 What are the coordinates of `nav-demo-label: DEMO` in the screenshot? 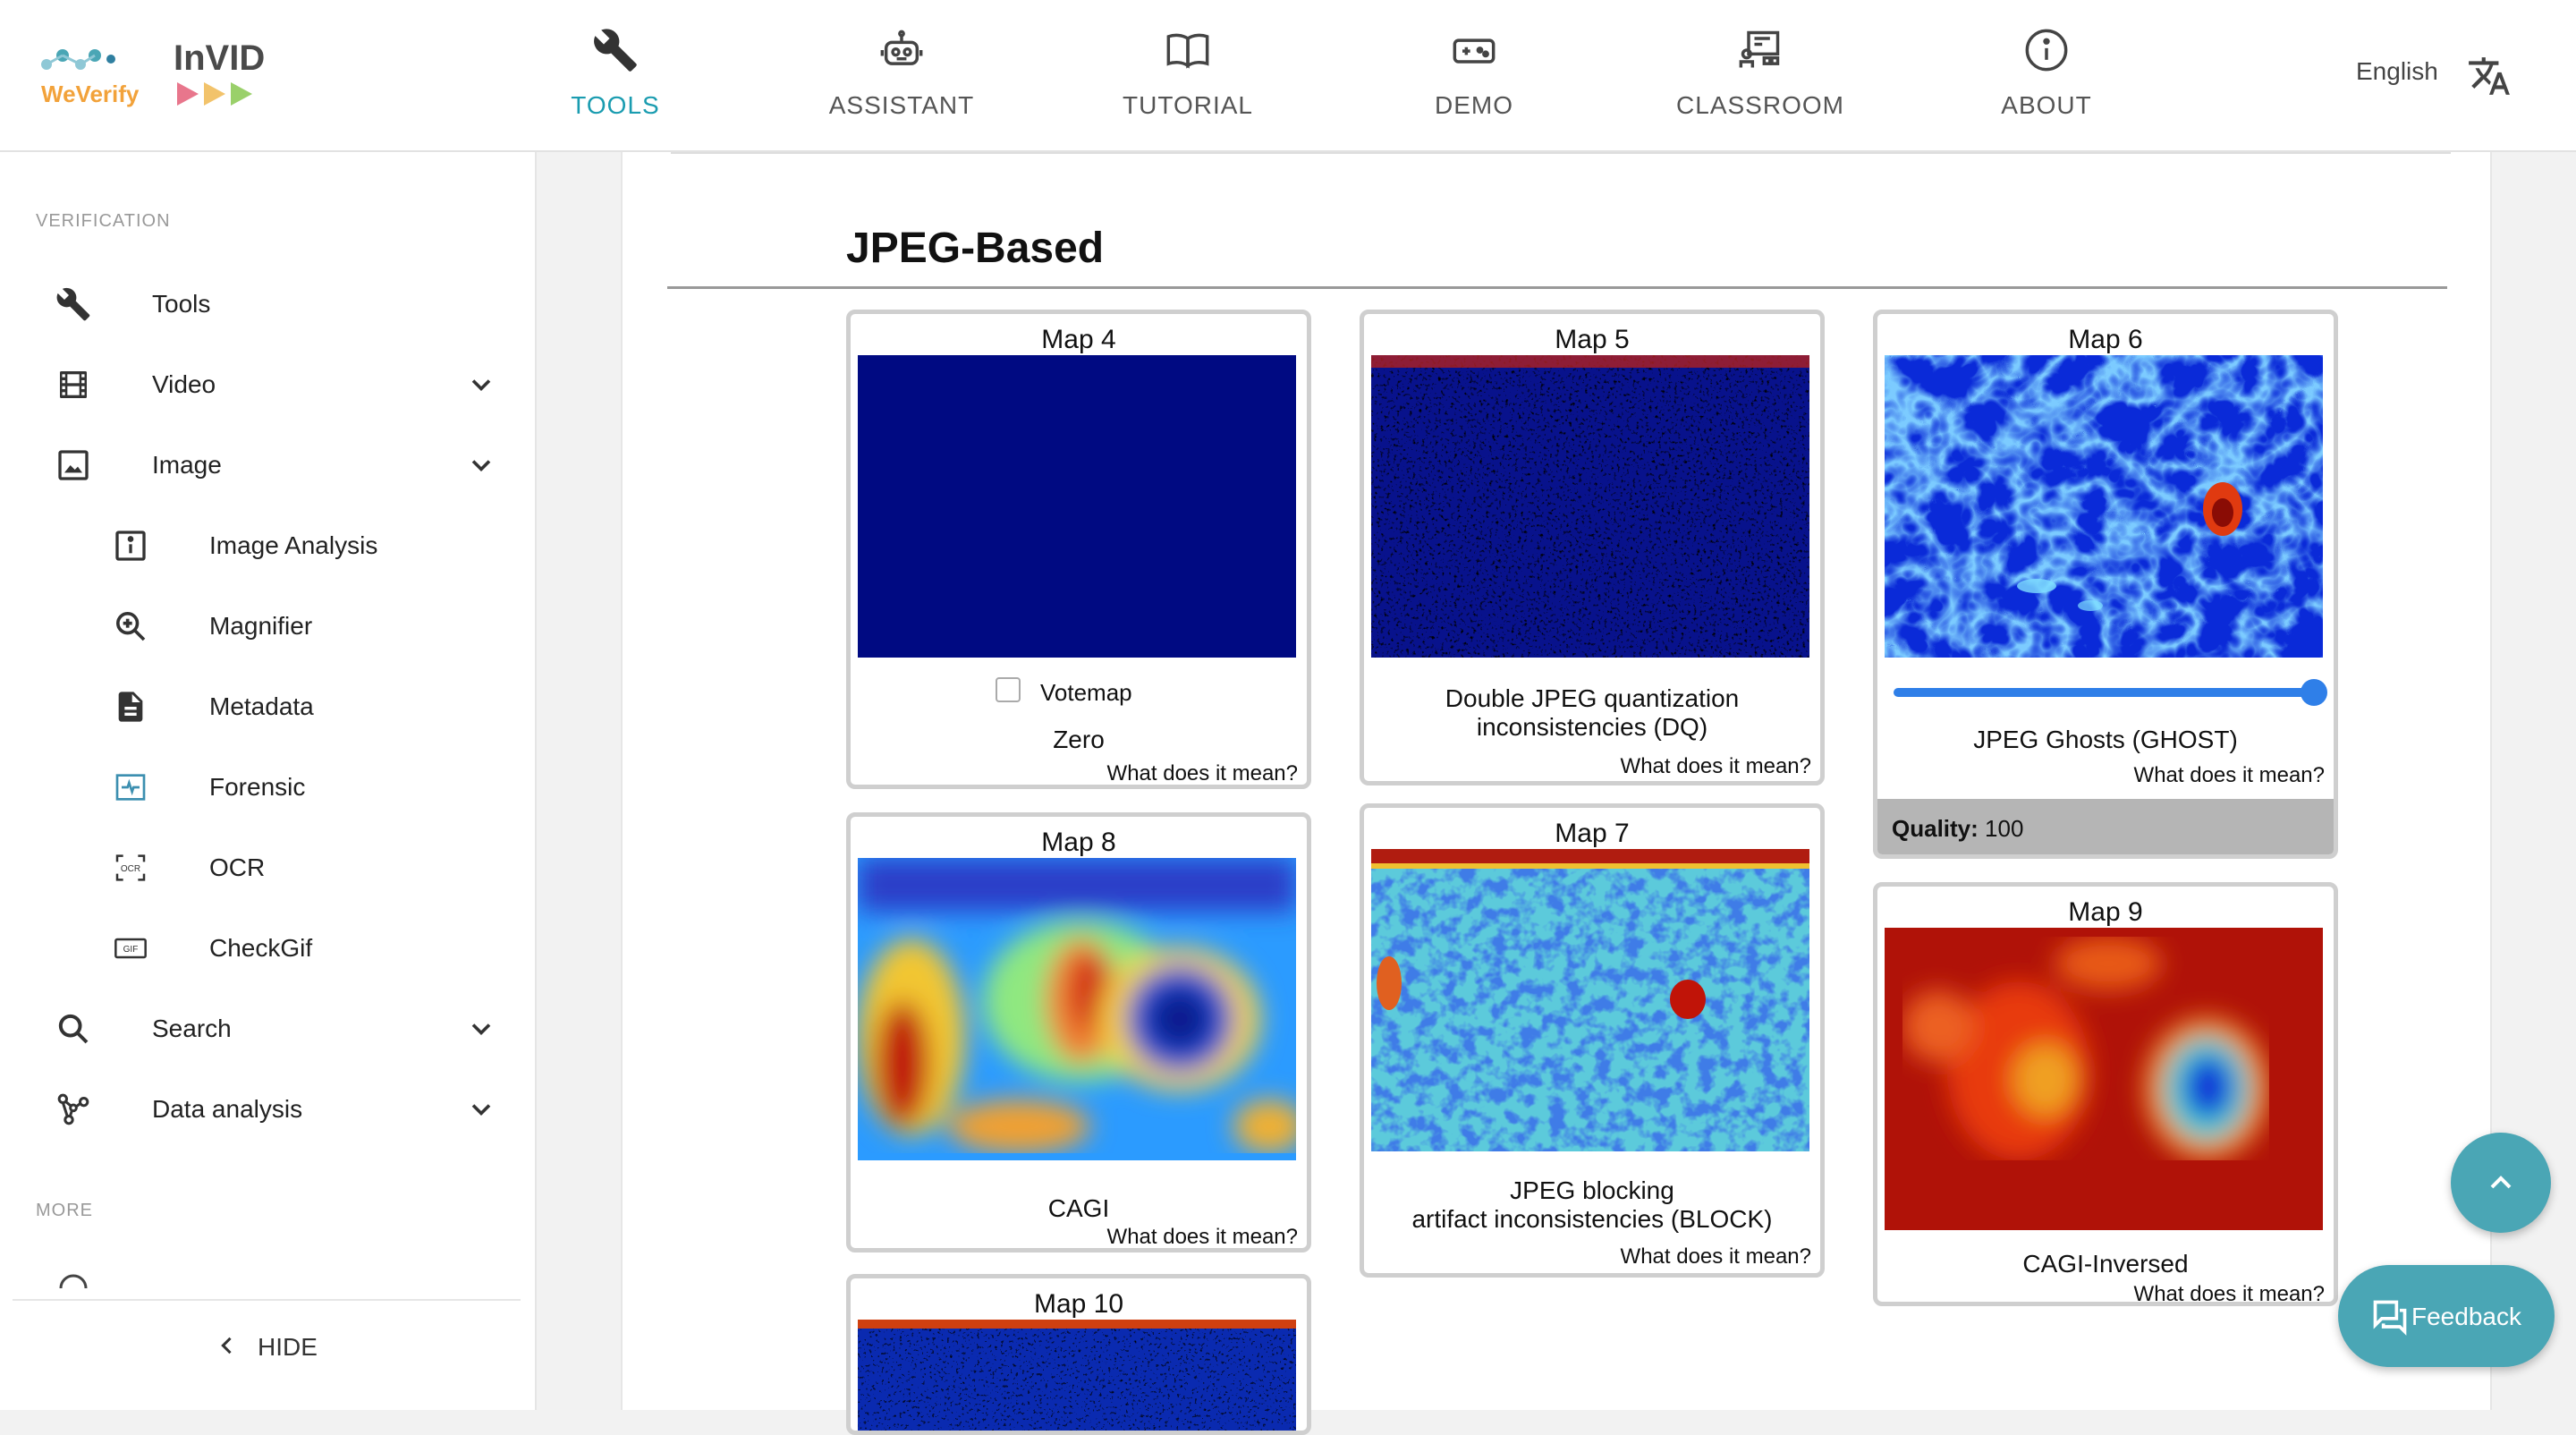 It's located at (1474, 105).